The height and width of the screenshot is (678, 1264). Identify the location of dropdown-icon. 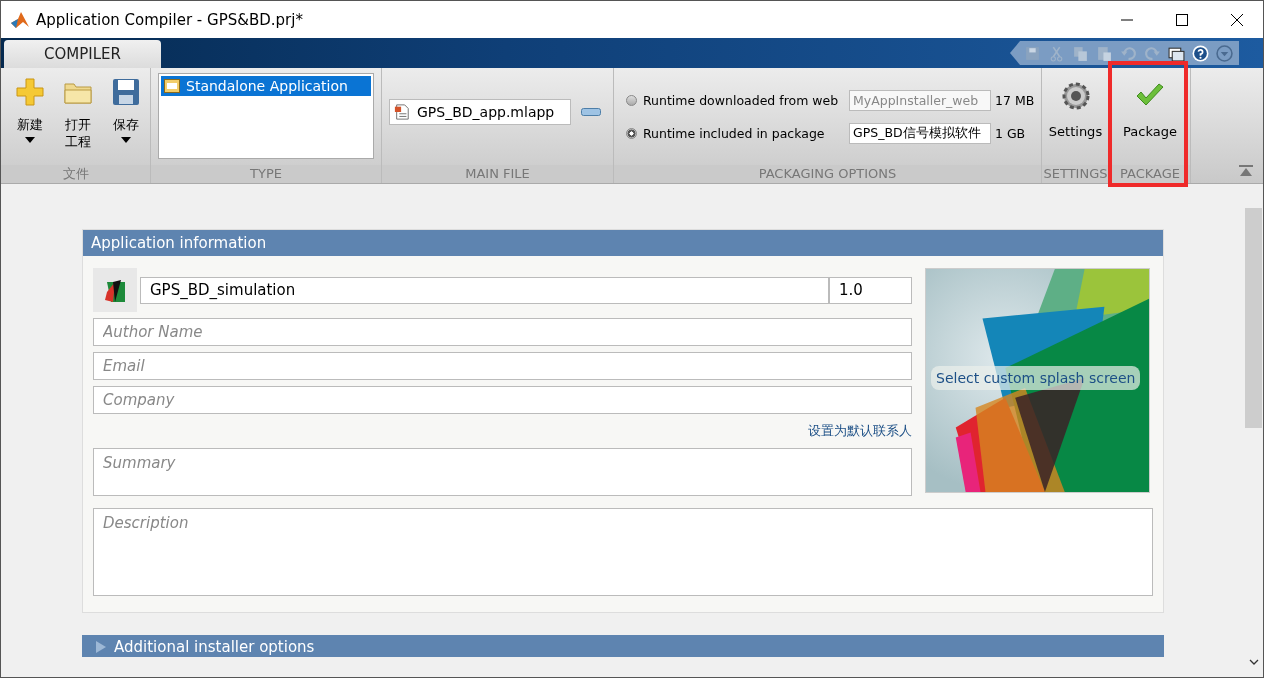
(1224, 53).